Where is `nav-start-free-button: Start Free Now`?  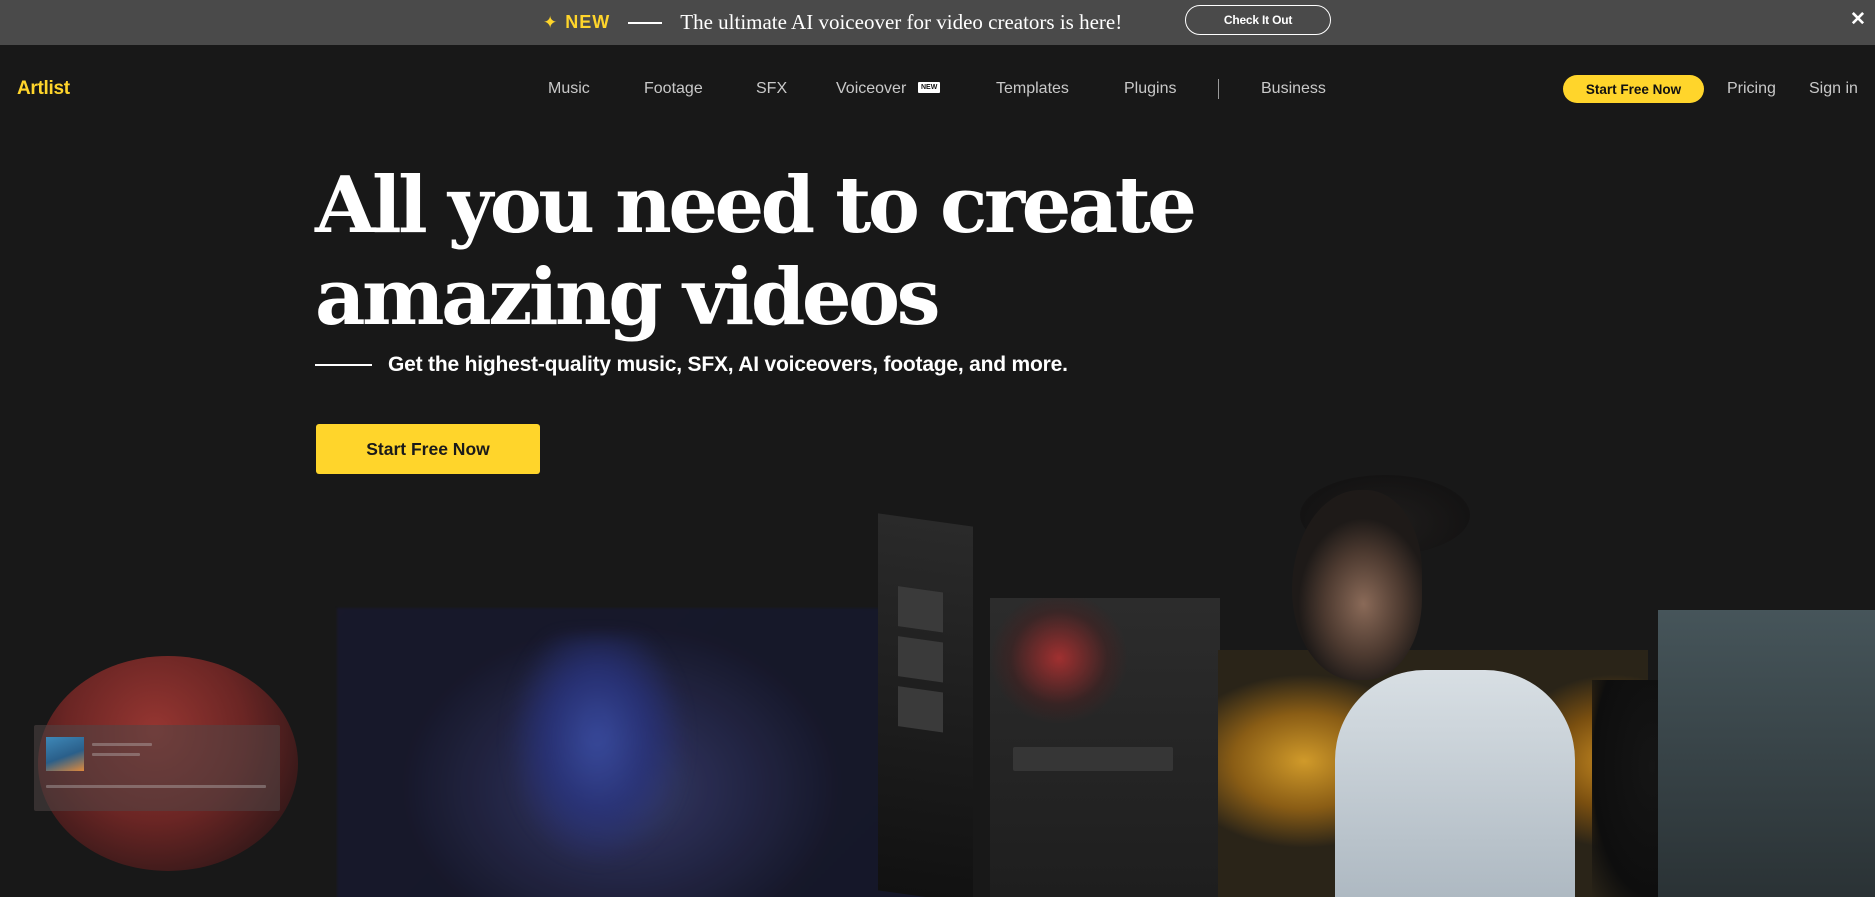
nav-start-free-button: Start Free Now is located at coordinates (1633, 89).